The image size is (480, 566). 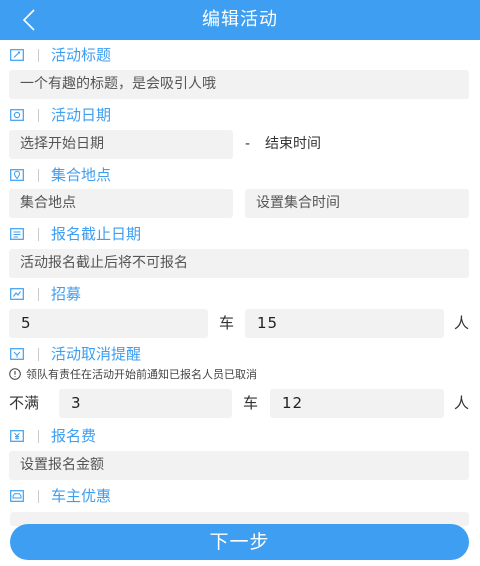 I want to click on start-date-input: 选择开始日期, so click(x=121, y=144).